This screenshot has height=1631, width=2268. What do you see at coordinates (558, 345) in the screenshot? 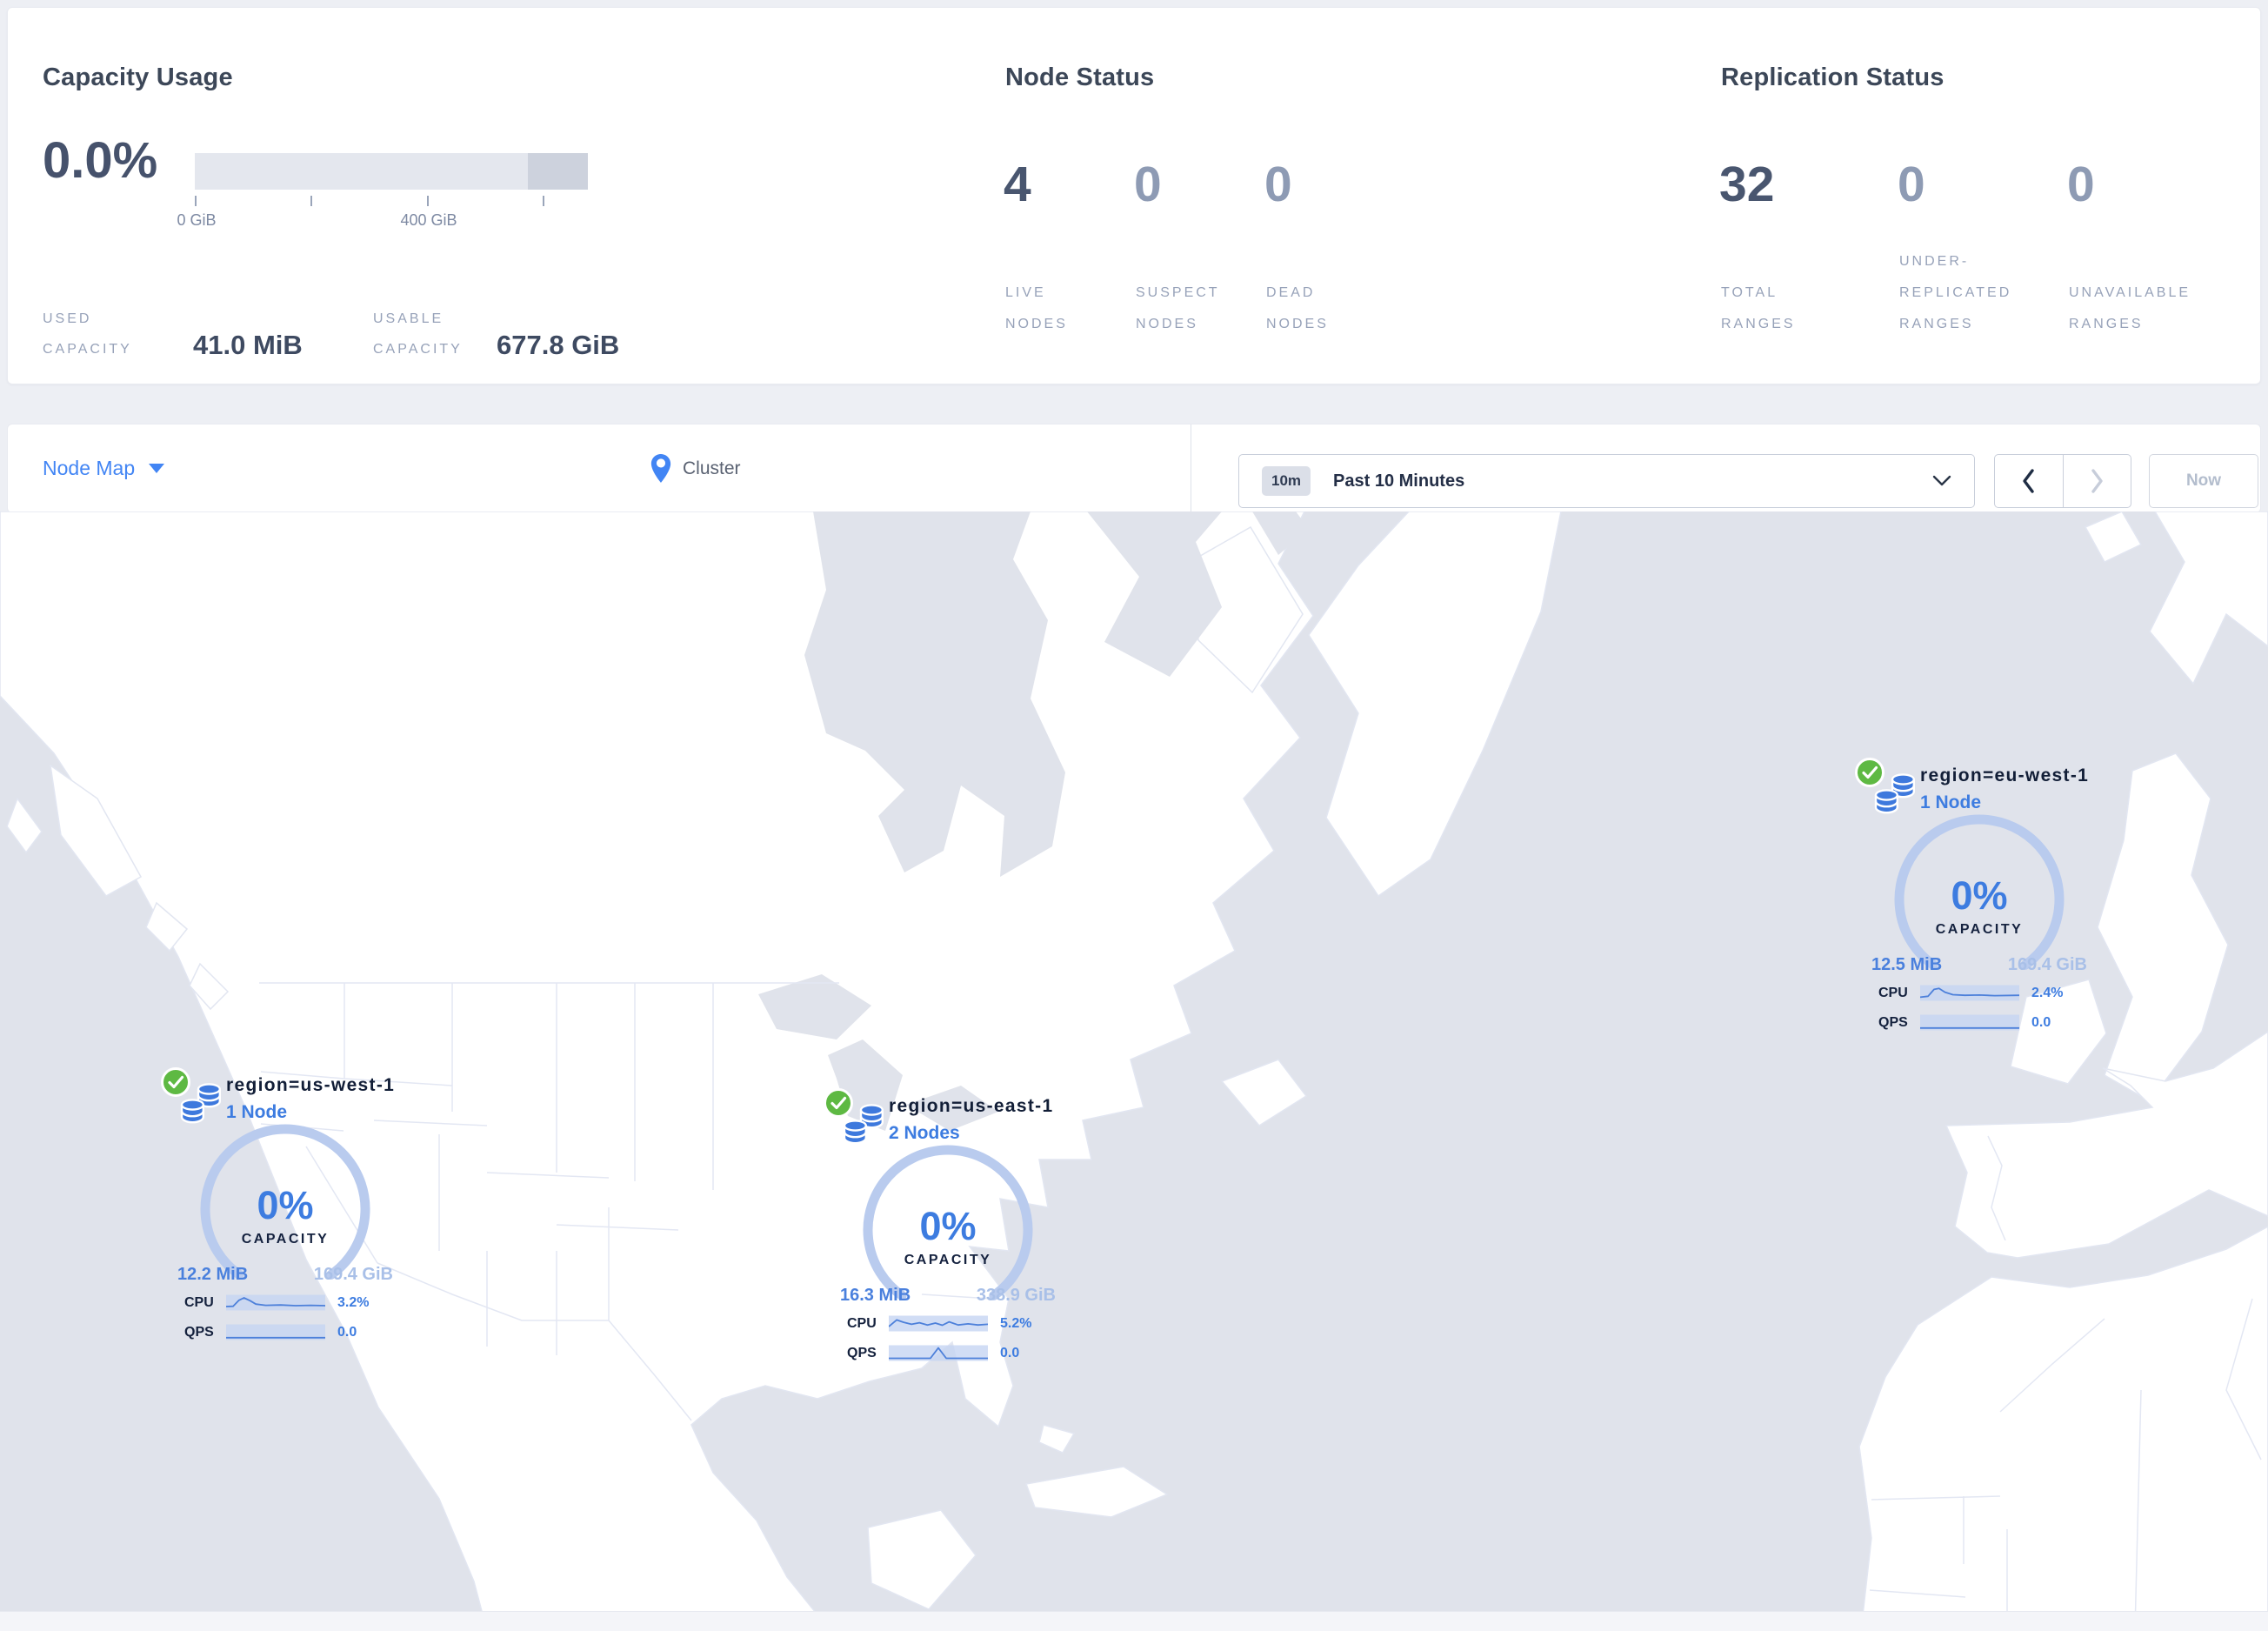
I see `usable-capacity-value: 677.8 GiB` at bounding box center [558, 345].